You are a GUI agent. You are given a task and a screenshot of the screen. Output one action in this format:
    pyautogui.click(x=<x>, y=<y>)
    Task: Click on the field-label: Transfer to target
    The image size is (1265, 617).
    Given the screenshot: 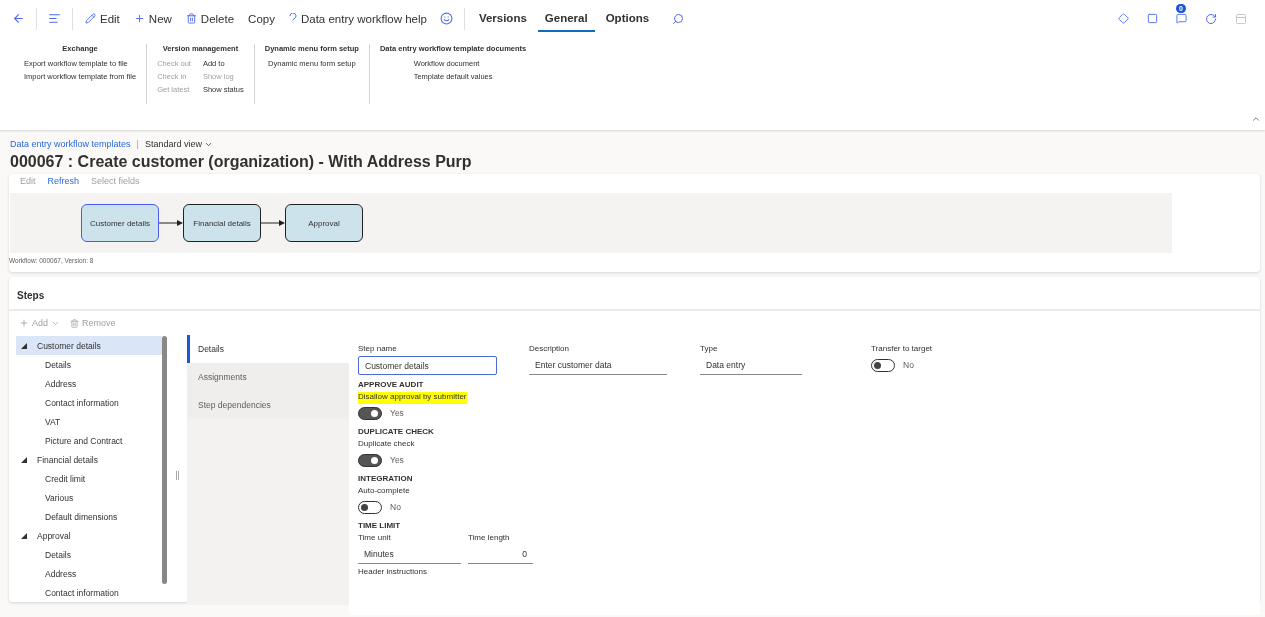 What is the action you would take?
    pyautogui.click(x=902, y=349)
    